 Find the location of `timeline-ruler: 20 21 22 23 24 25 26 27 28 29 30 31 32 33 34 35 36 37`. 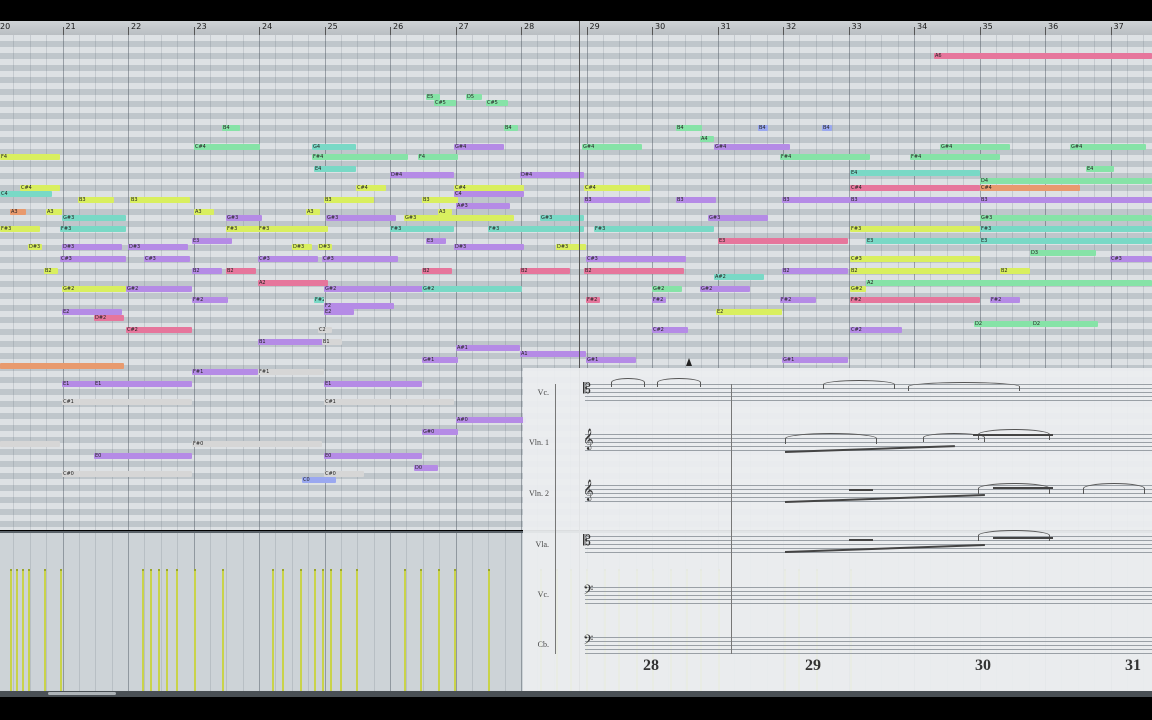

timeline-ruler: 20 21 22 23 24 25 26 27 28 29 30 31 32 33 34 35 36 37 is located at coordinates (576, 28).